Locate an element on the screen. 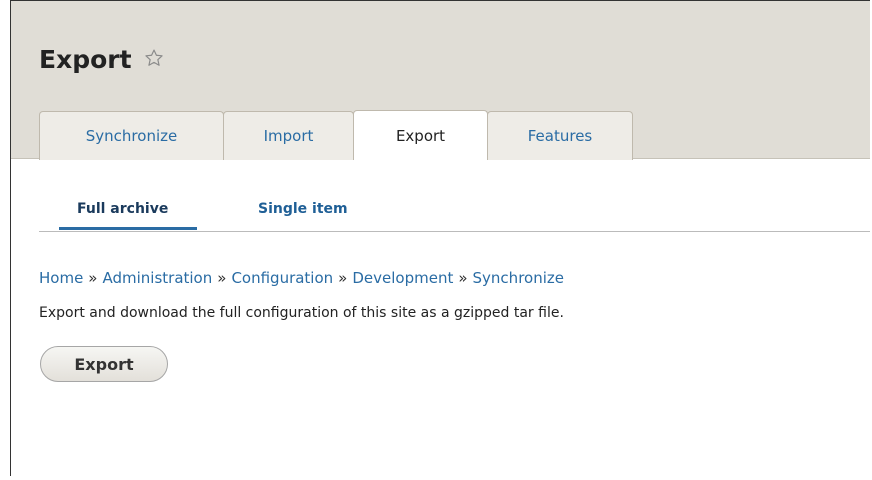  page-title-row: Export is located at coordinates (101, 59).